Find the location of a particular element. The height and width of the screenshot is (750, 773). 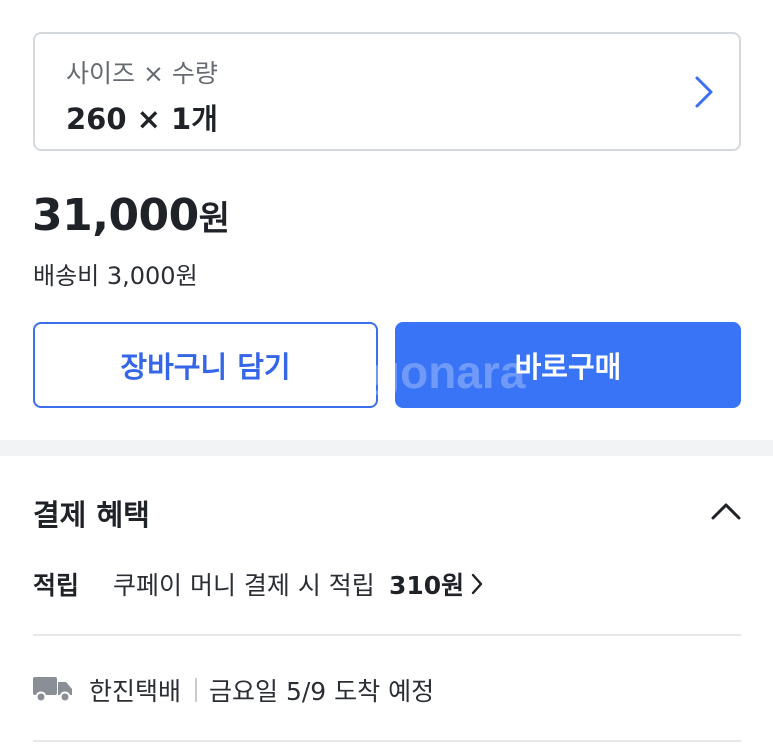

delivery-info: 한진택배 금요일 5/9 도착 예정 is located at coordinates (383, 688).